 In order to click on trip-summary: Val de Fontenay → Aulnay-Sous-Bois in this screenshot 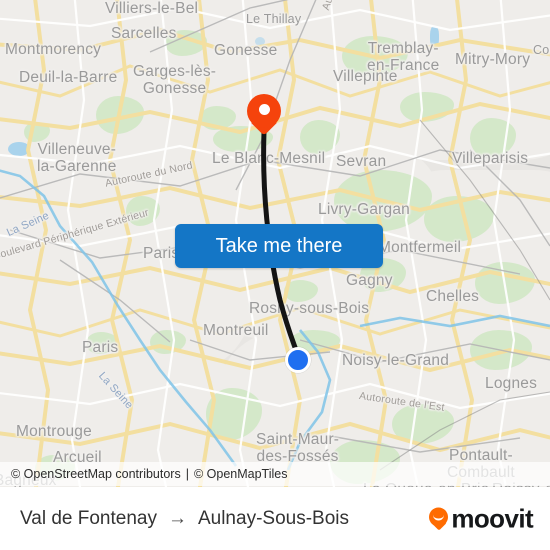, I will do `click(184, 519)`.